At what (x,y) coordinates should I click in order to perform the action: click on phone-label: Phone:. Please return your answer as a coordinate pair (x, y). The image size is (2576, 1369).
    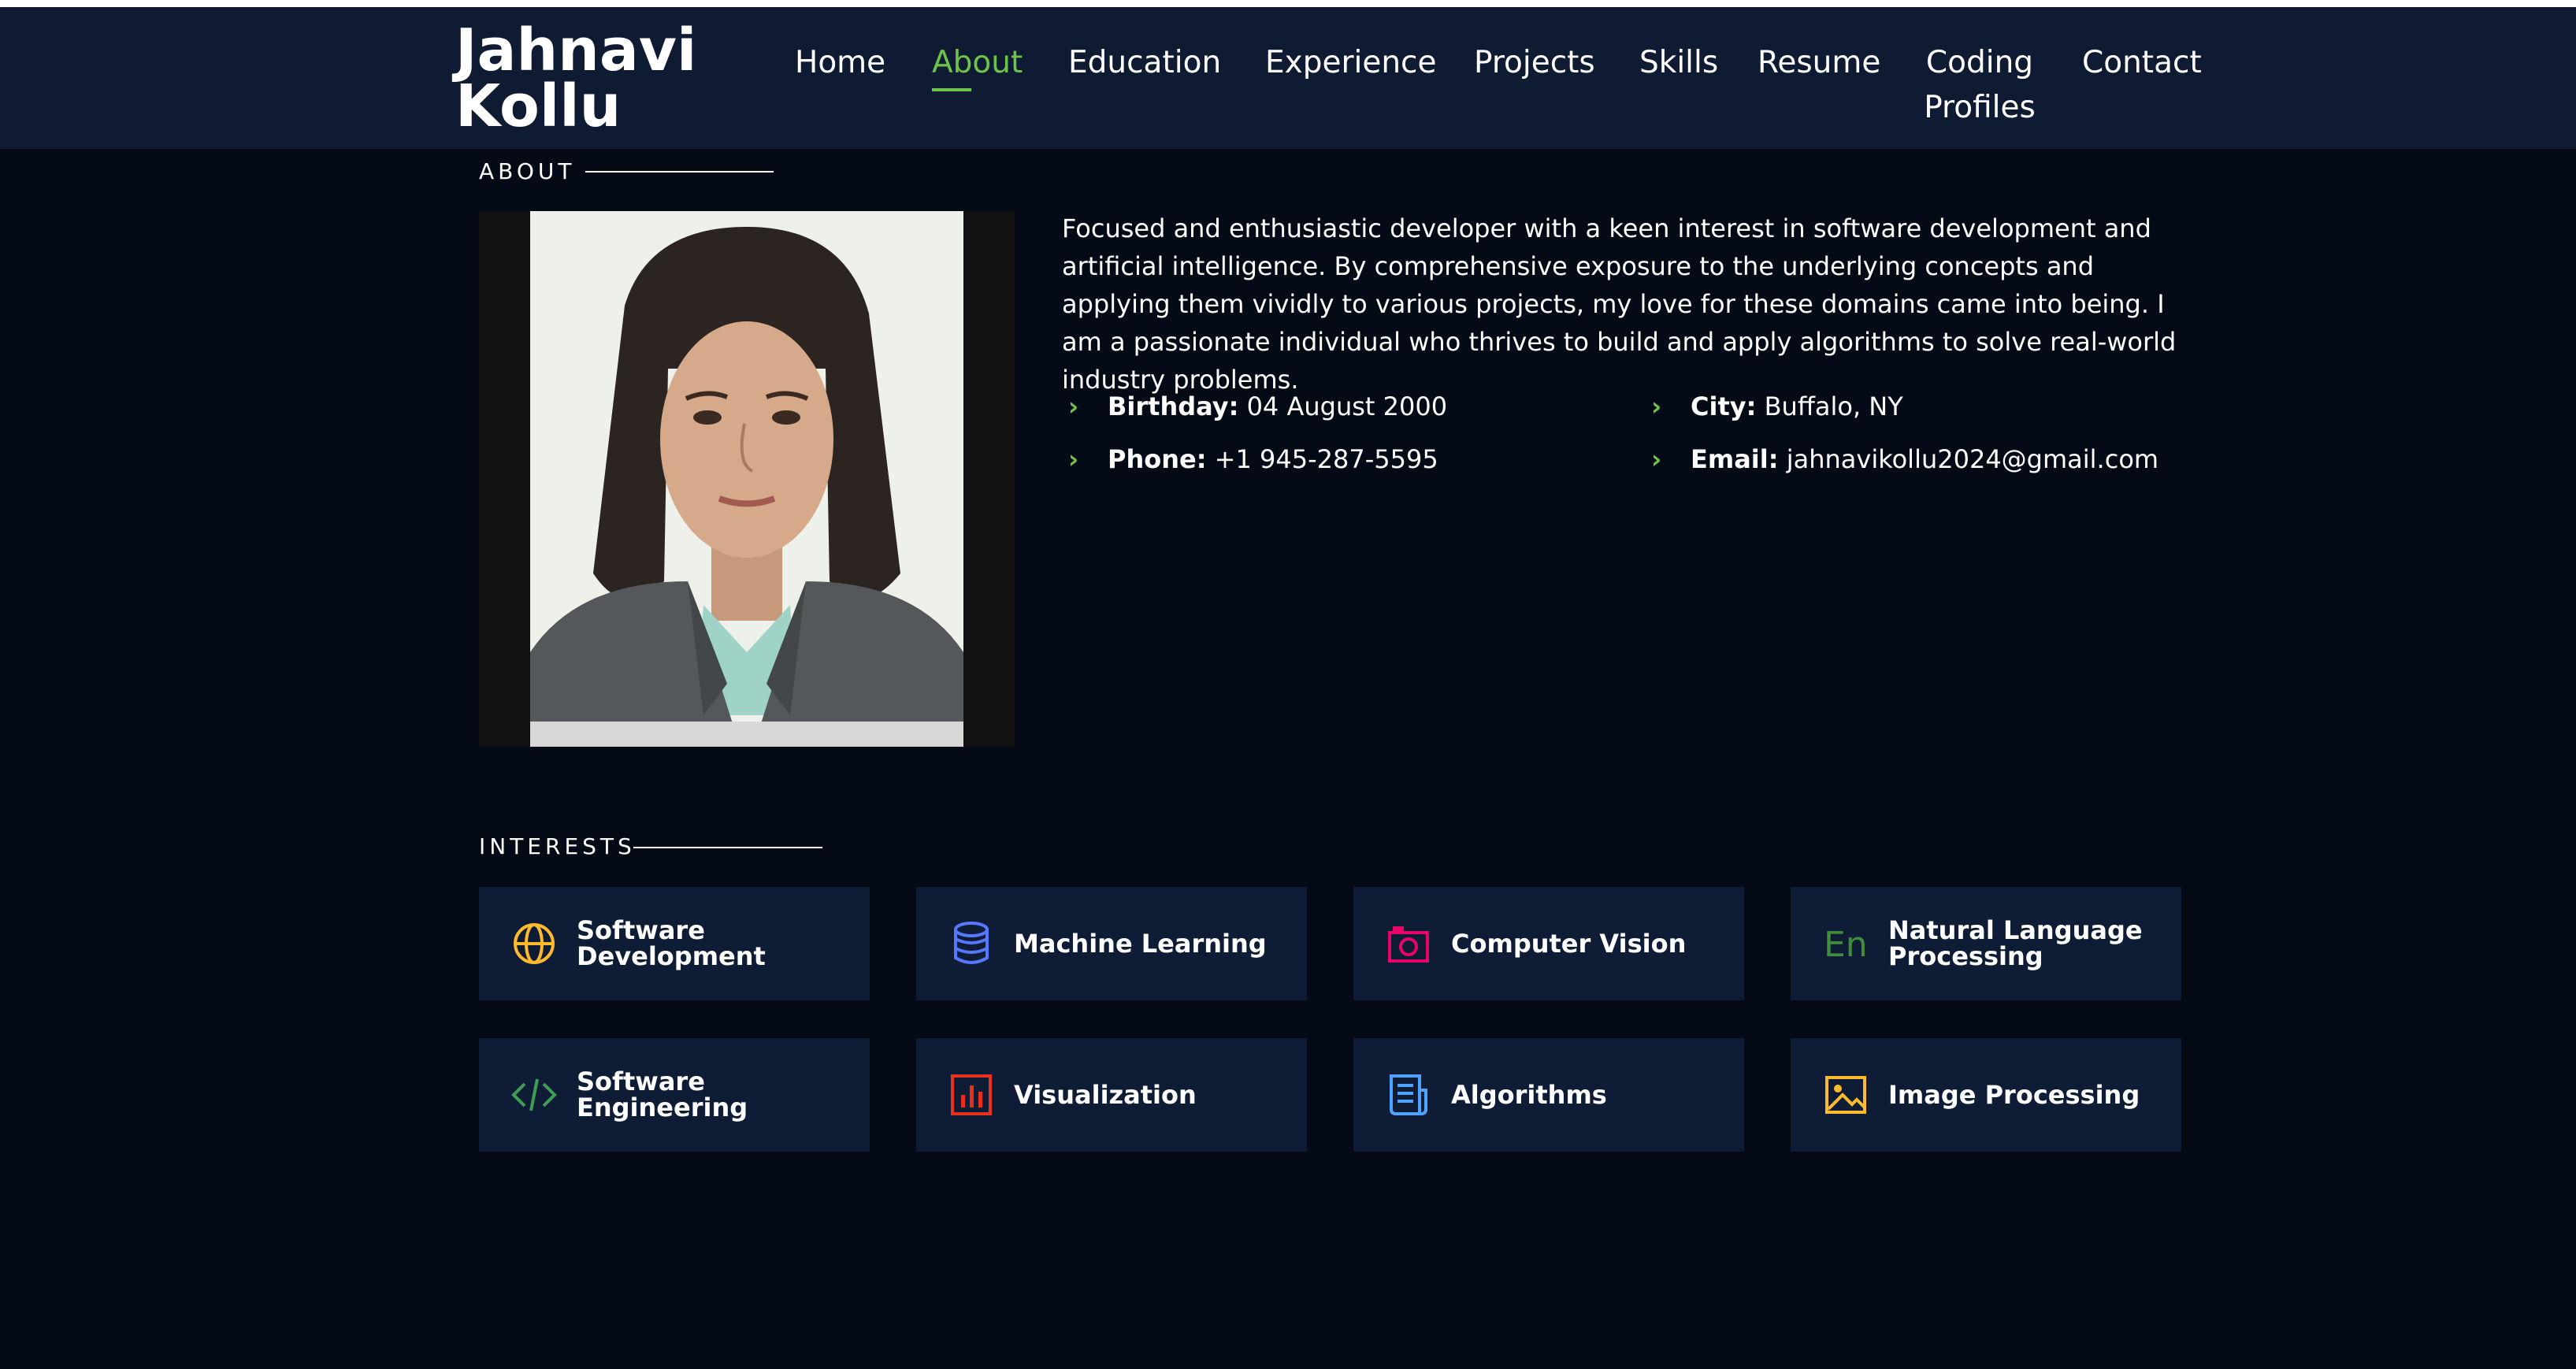
    Looking at the image, I should click on (1157, 459).